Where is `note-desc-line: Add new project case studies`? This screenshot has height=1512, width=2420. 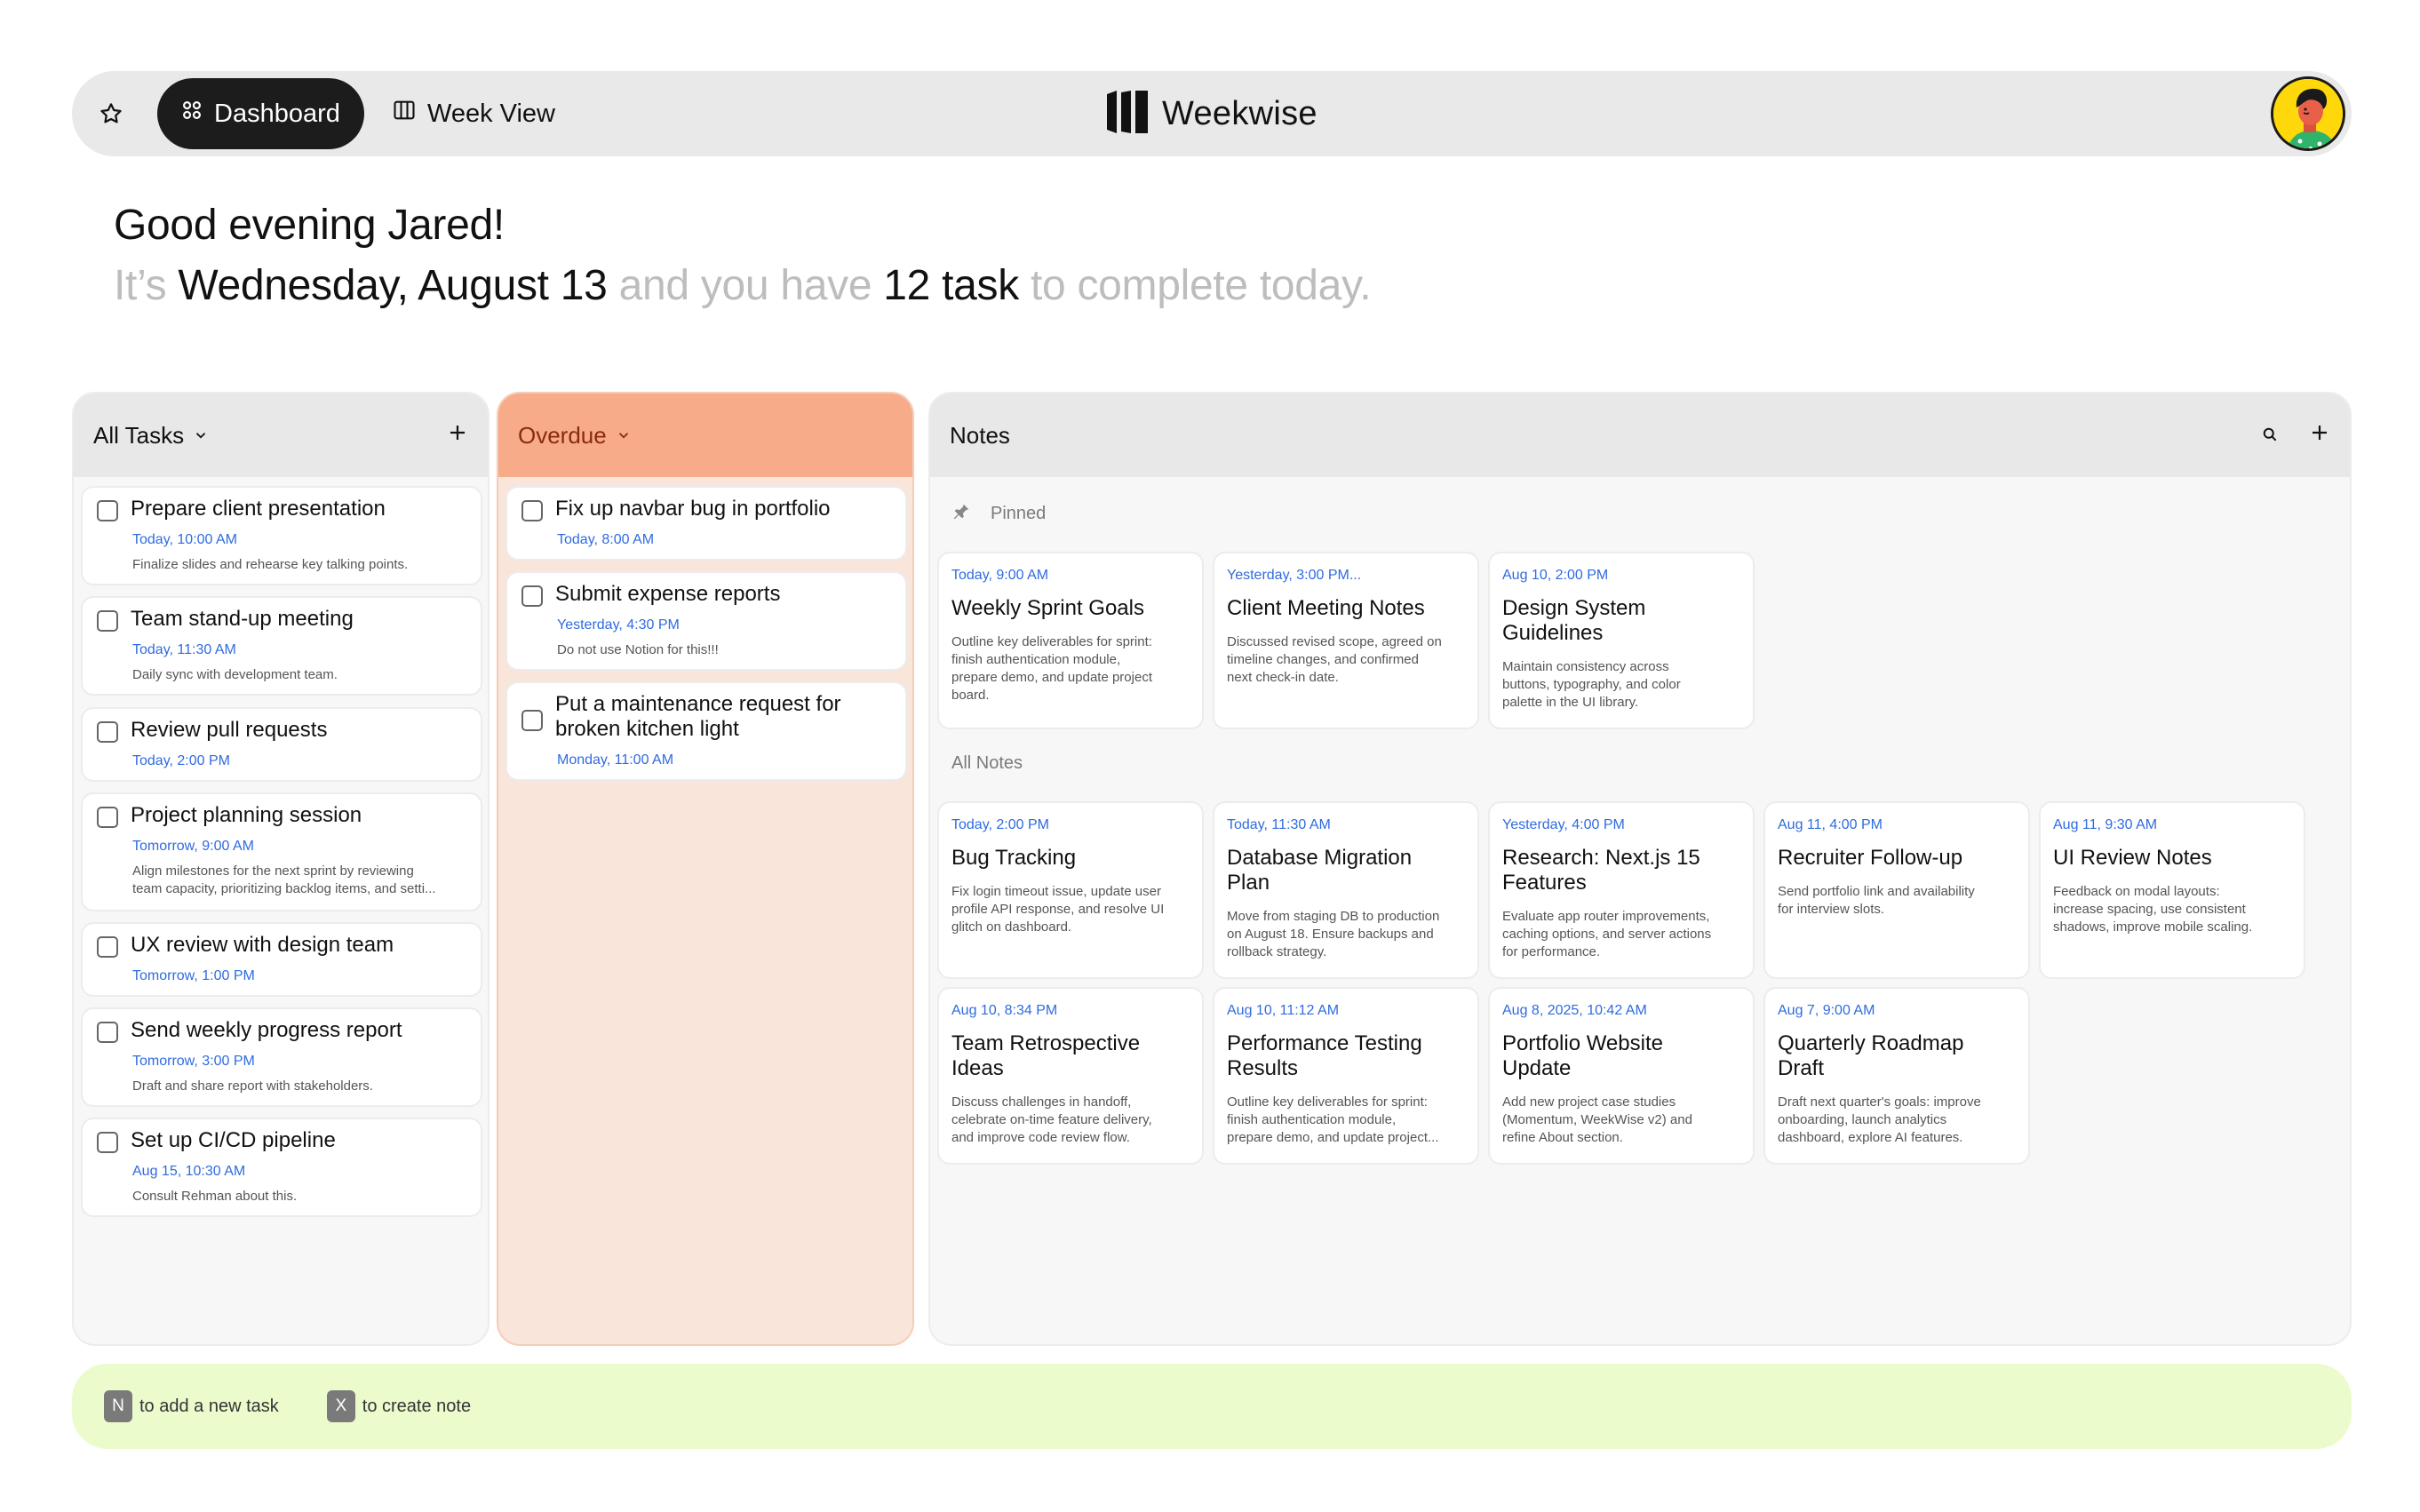
note-desc-line: Add new project case studies is located at coordinates (1589, 1102).